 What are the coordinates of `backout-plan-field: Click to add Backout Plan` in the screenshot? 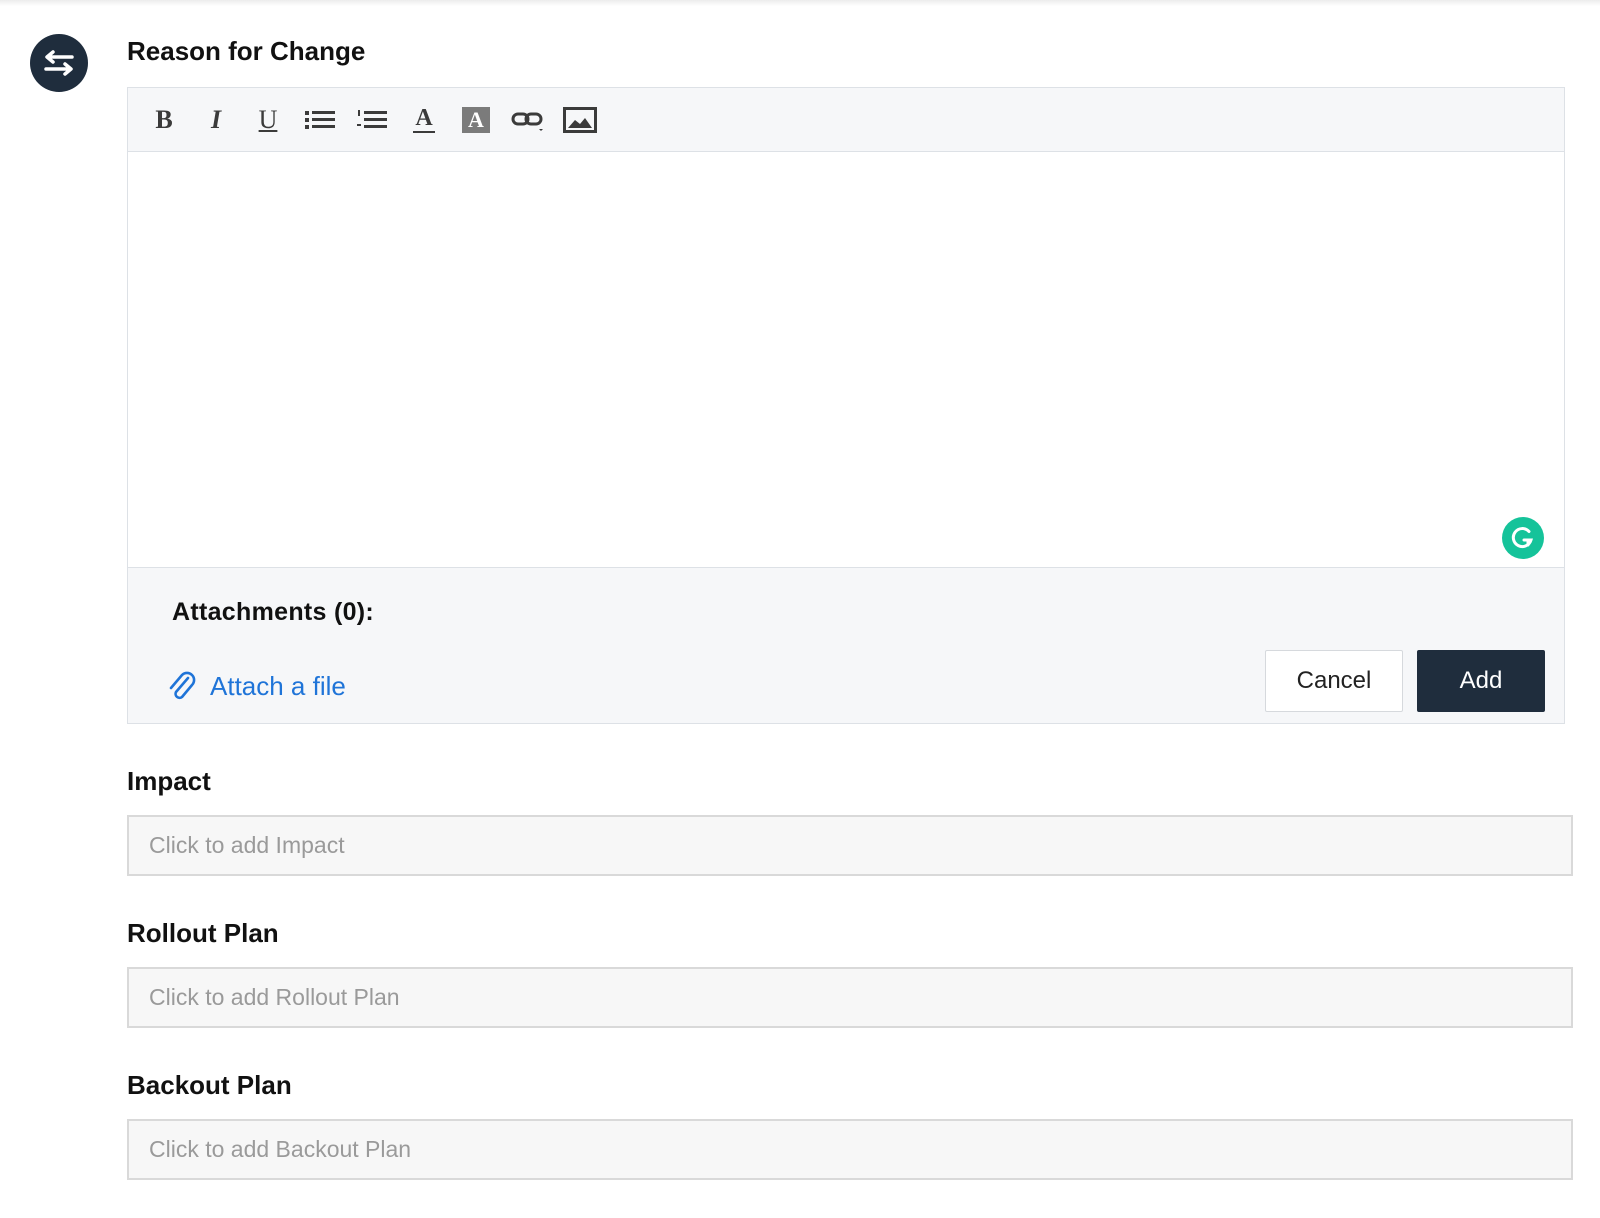 It's located at (850, 1149).